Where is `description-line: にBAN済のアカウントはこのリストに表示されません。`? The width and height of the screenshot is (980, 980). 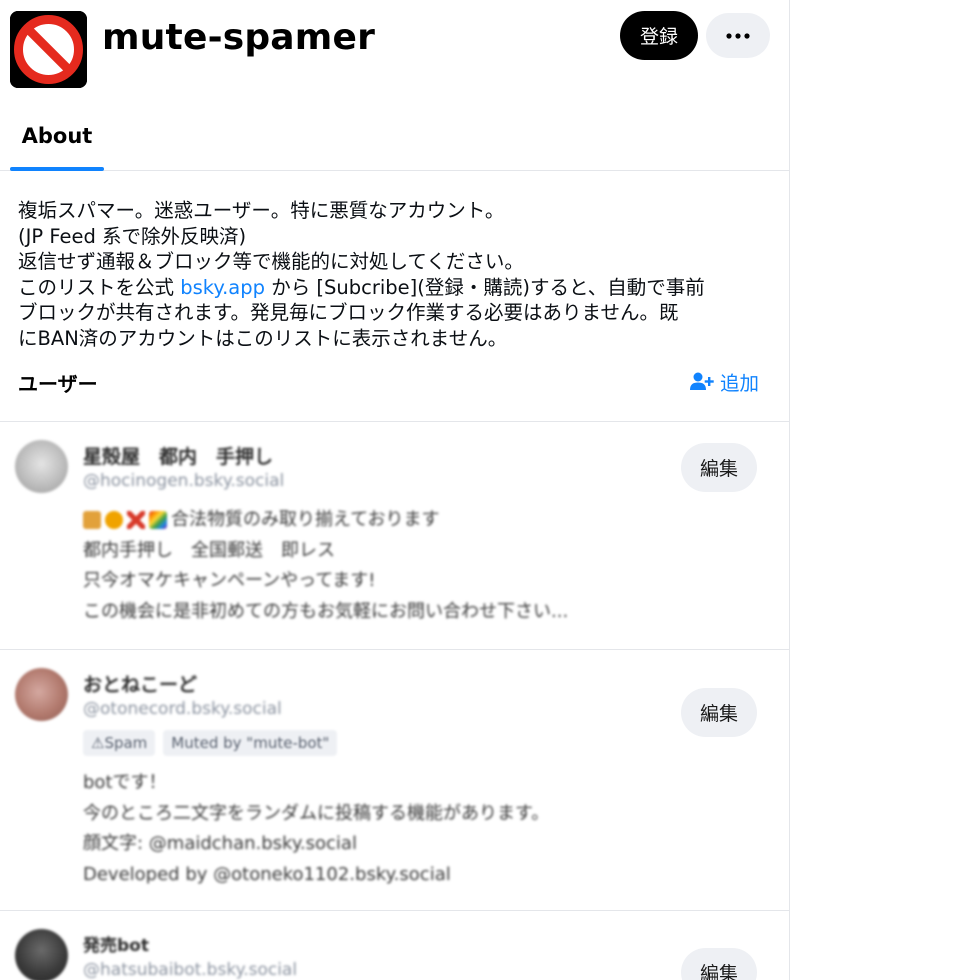
description-line: にBAN済のアカウントはこのリストに表示されません。 is located at coordinates (263, 338).